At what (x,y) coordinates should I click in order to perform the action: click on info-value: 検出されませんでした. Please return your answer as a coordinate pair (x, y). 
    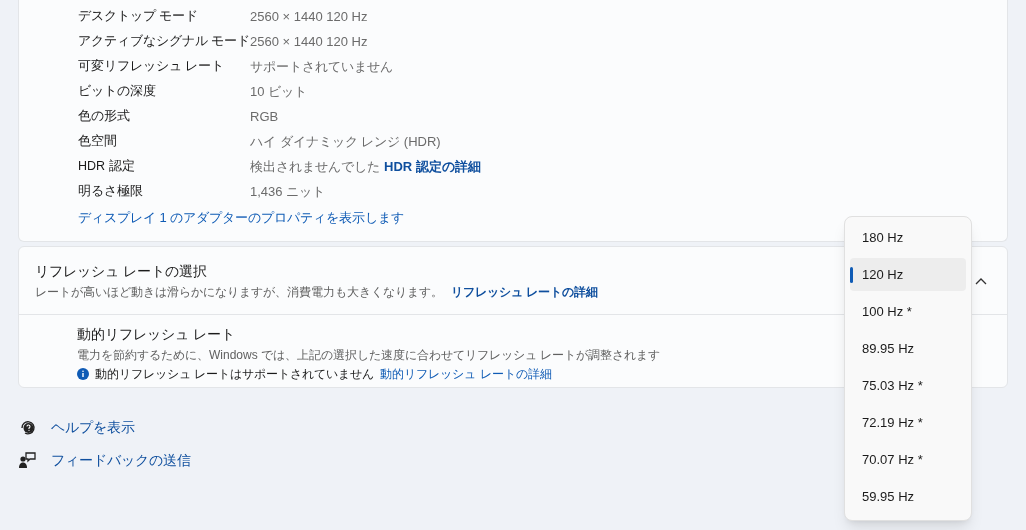
    Looking at the image, I should click on (315, 166).